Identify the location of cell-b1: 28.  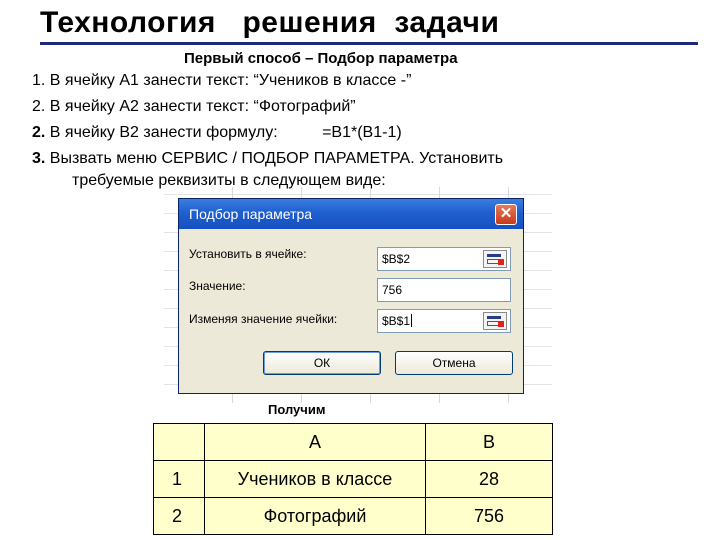
(489, 479).